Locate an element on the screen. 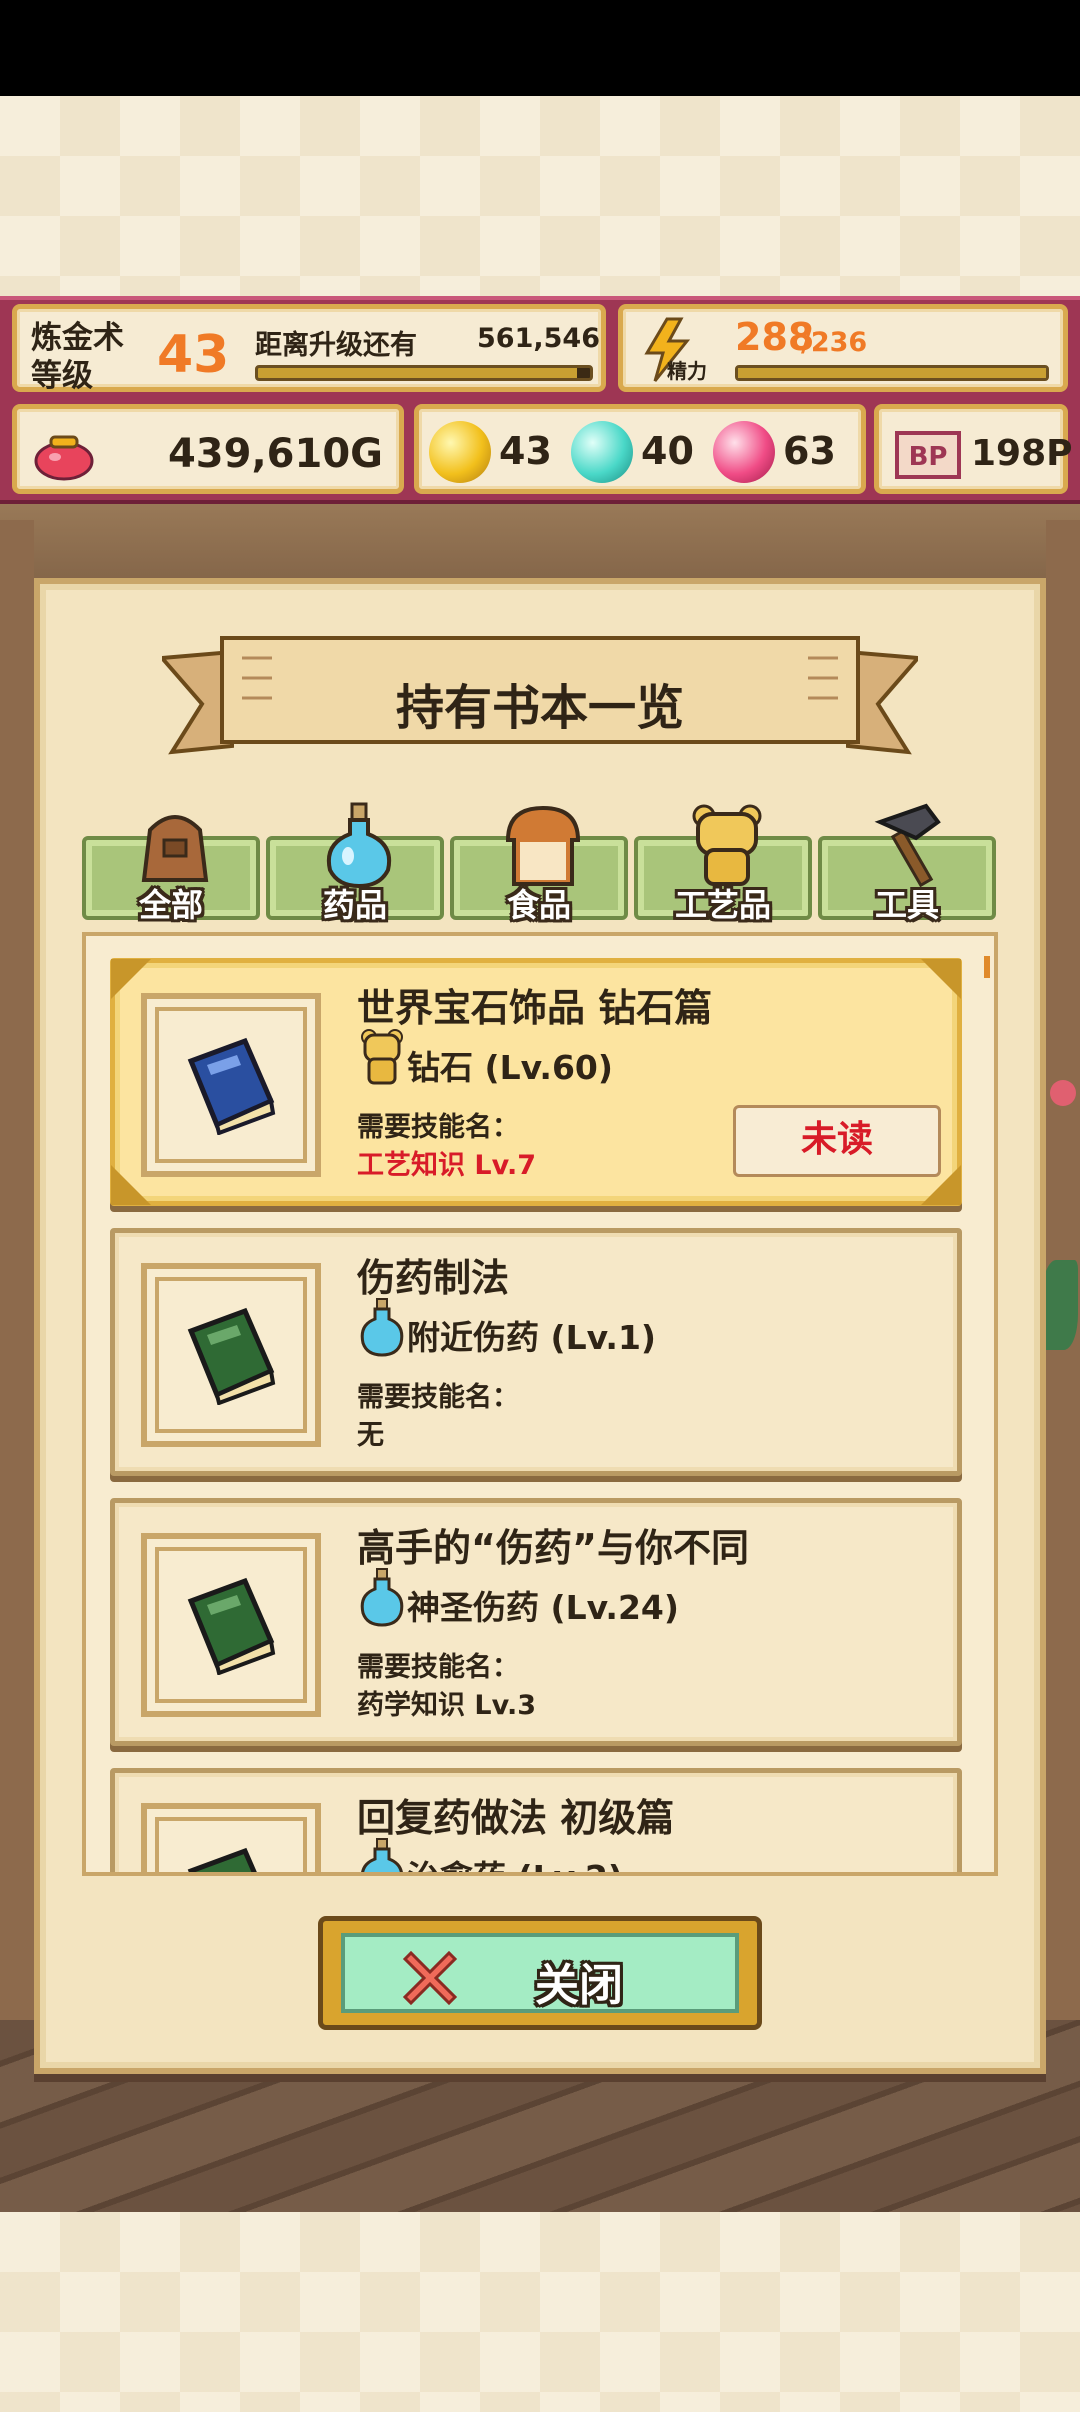 The height and width of the screenshot is (2412, 1080). tab-food-label: 食品 is located at coordinates (538, 905).